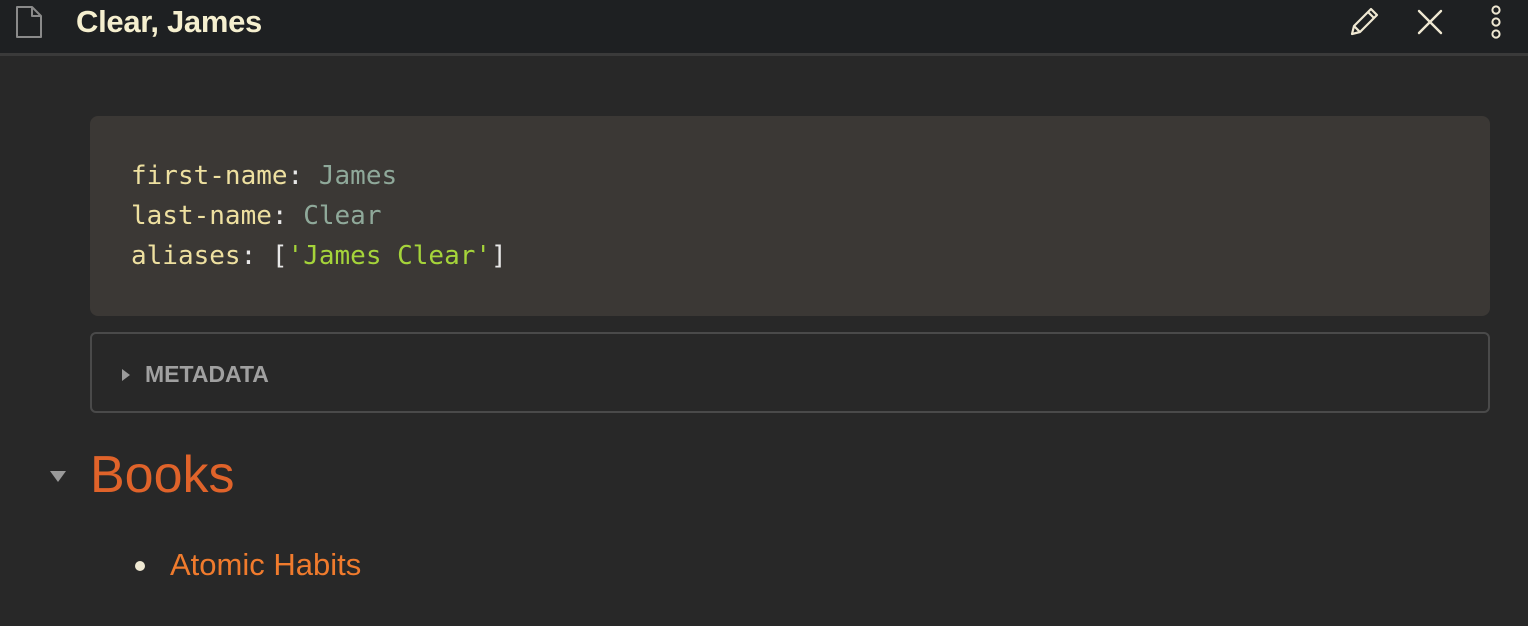 The width and height of the screenshot is (1528, 626). I want to click on book-link-atomic-habits: Atomic Habits, so click(265, 565).